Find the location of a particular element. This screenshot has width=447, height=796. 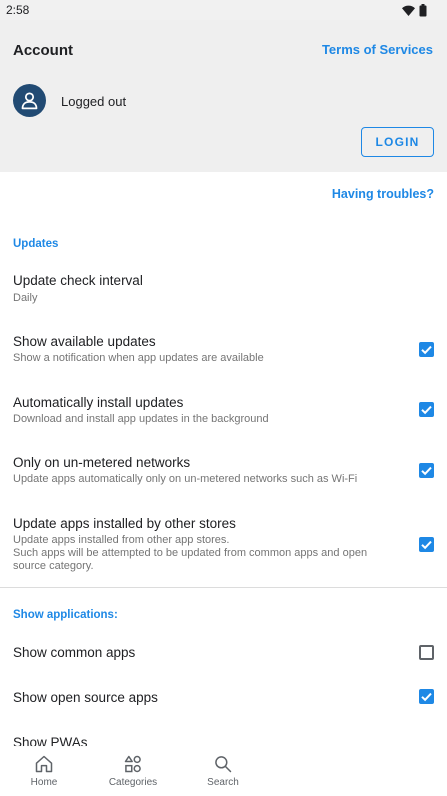

categories-icon is located at coordinates (132, 764).